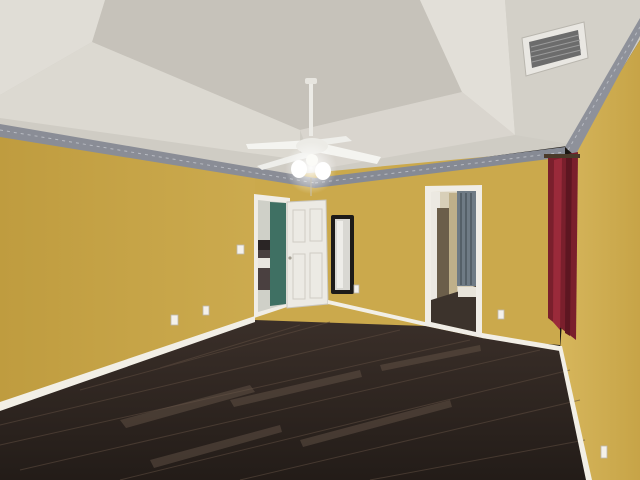  Describe the element at coordinates (562, 246) in the screenshot. I see `red-curtain` at that location.